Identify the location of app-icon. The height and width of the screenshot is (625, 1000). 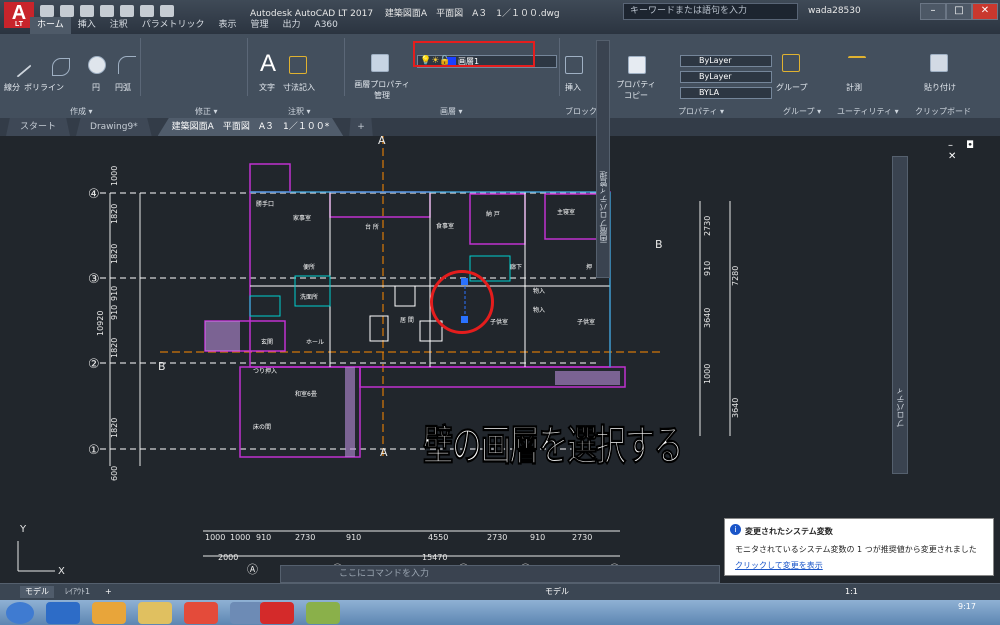
(247, 613).